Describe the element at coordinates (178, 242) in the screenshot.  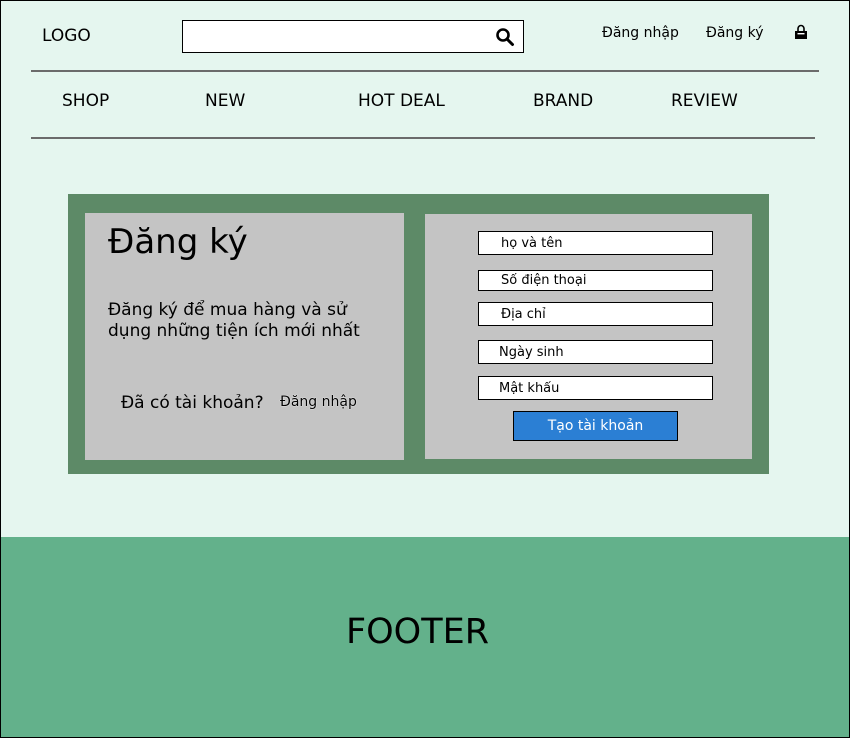
I see `register-title: Đăng ký` at that location.